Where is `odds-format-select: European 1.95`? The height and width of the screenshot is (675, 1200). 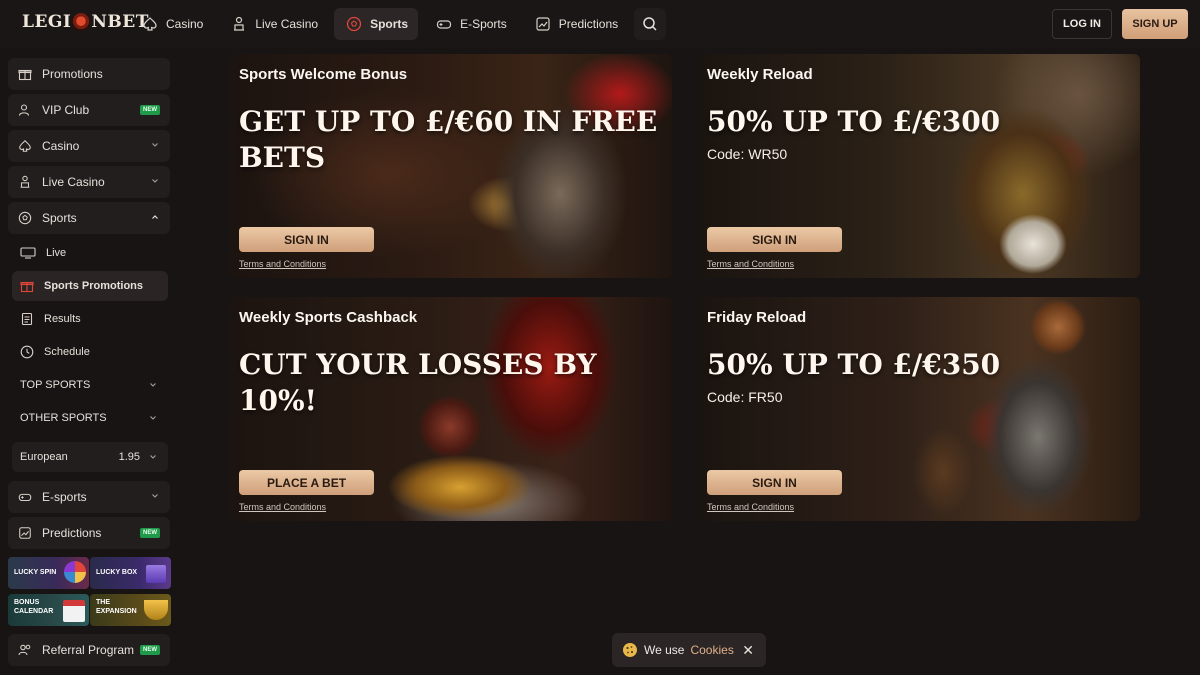 odds-format-select: European 1.95 is located at coordinates (90, 457).